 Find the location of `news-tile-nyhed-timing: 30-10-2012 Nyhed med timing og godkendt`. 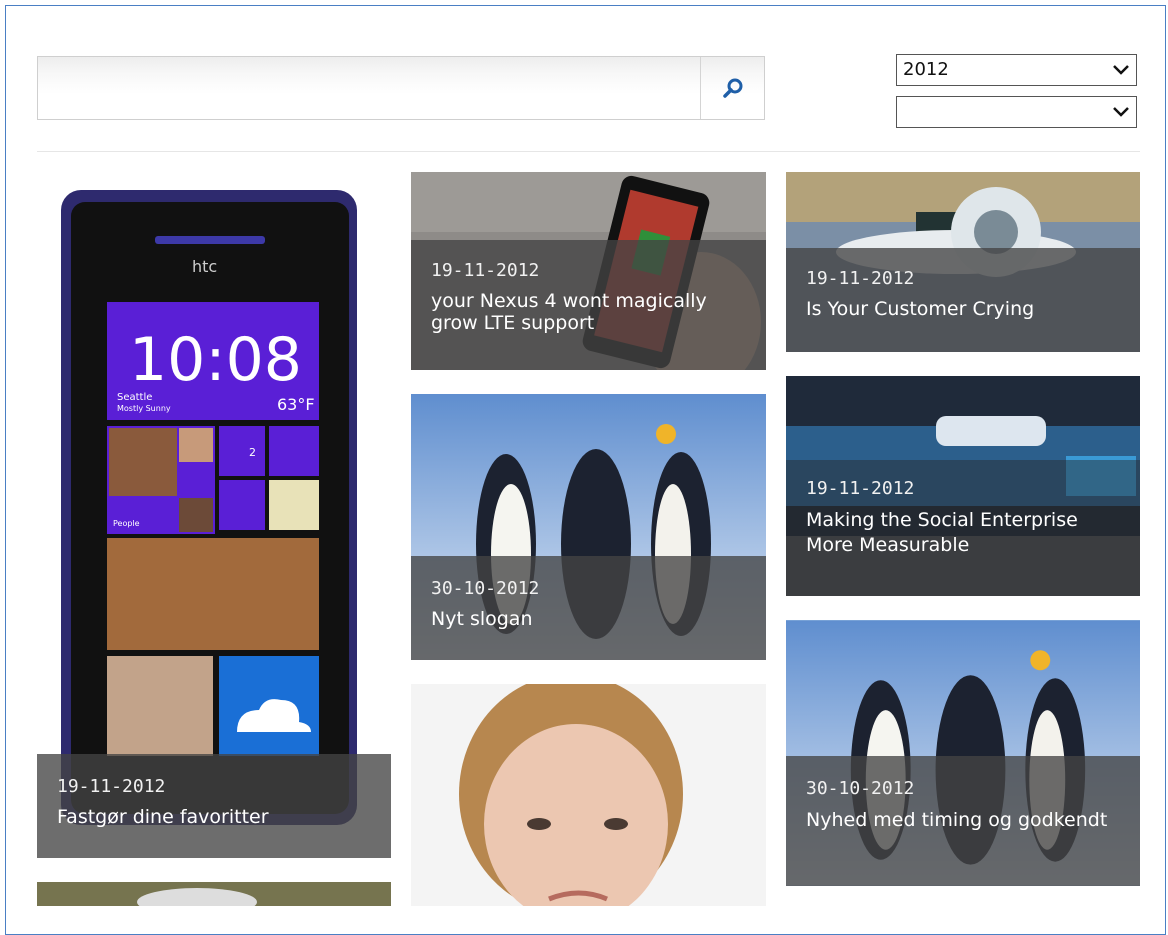

news-tile-nyhed-timing: 30-10-2012 Nyhed med timing og godkendt is located at coordinates (963, 753).